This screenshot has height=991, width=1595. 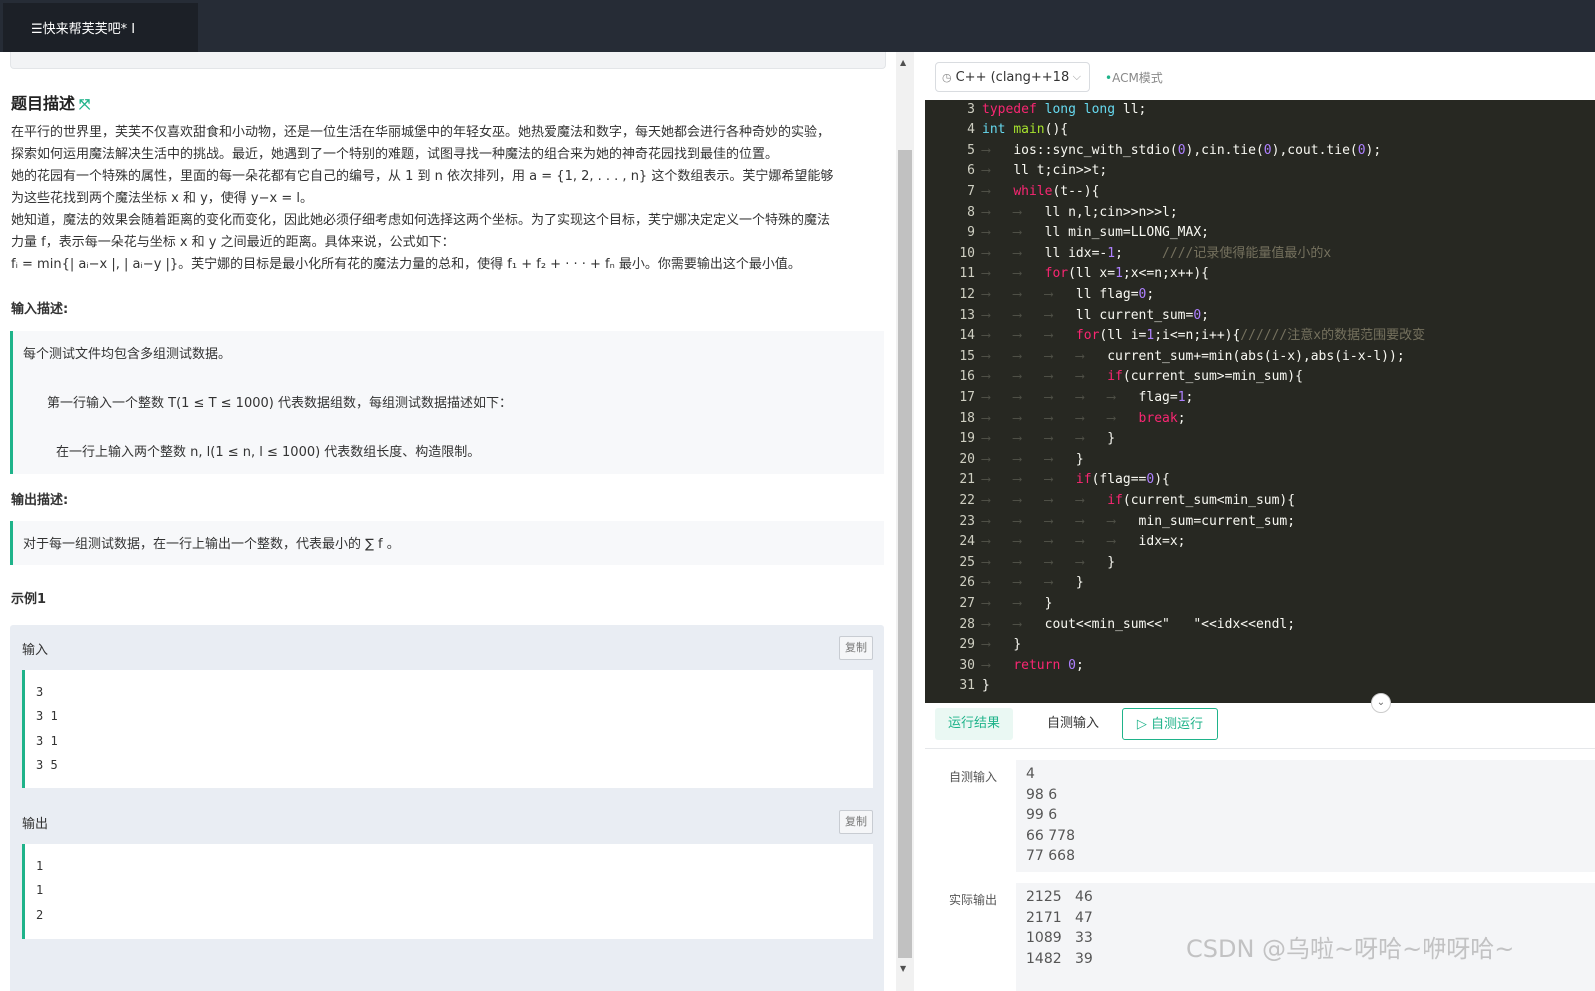 I want to click on output-line: 1089 33, so click(x=1059, y=938).